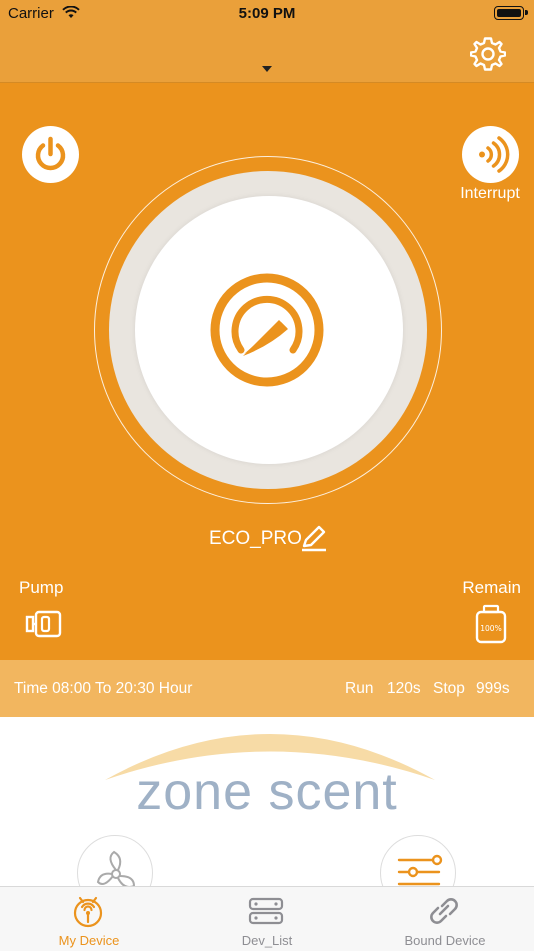 The image size is (534, 951). What do you see at coordinates (267, 940) in the screenshot?
I see `tab-label: Dev_List` at bounding box center [267, 940].